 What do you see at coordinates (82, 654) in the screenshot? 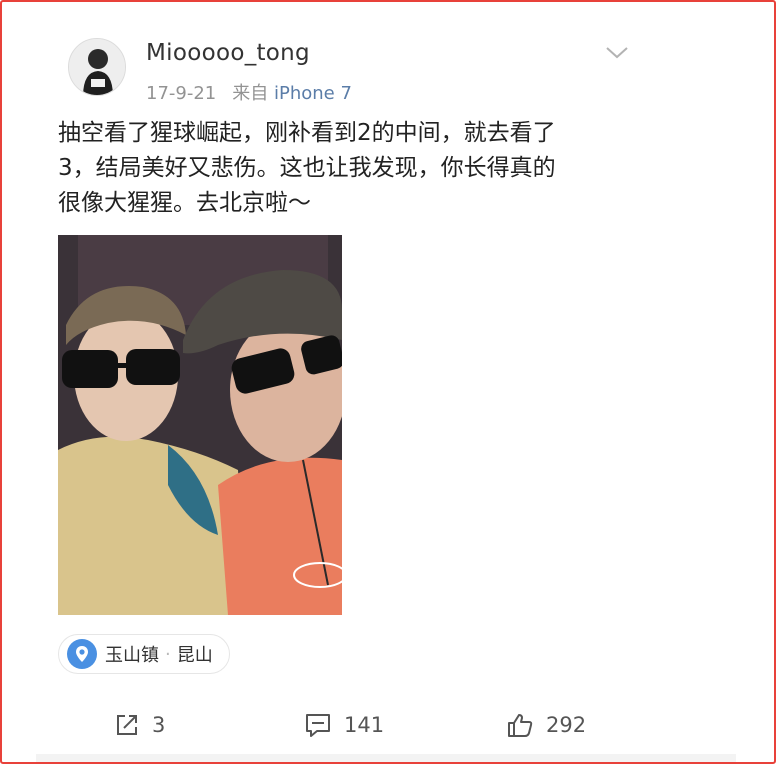
I see `location-pin-icon` at bounding box center [82, 654].